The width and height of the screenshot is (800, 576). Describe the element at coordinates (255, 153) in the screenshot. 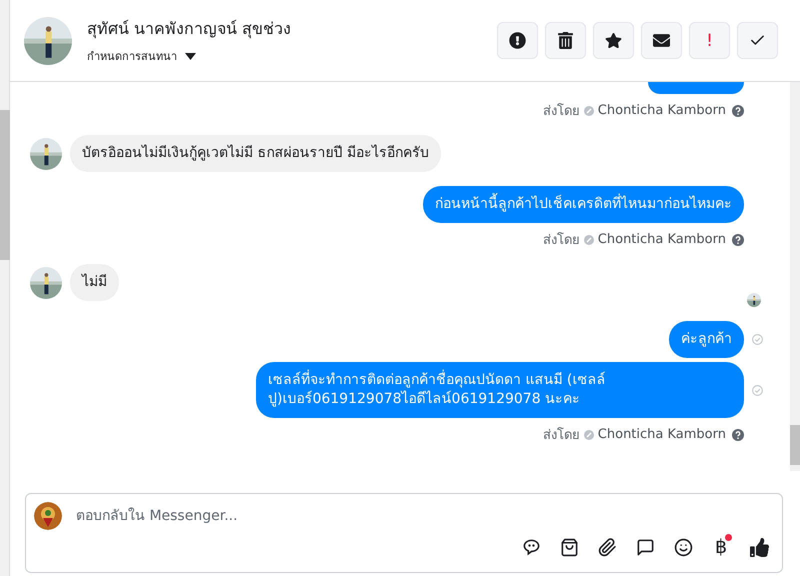

I see `message-bubble: บัตรอิออนไม่มีเงินกู้คูเวตไม่มี ธกสผ่อนรายปี มีอะไรอีกครับ` at that location.